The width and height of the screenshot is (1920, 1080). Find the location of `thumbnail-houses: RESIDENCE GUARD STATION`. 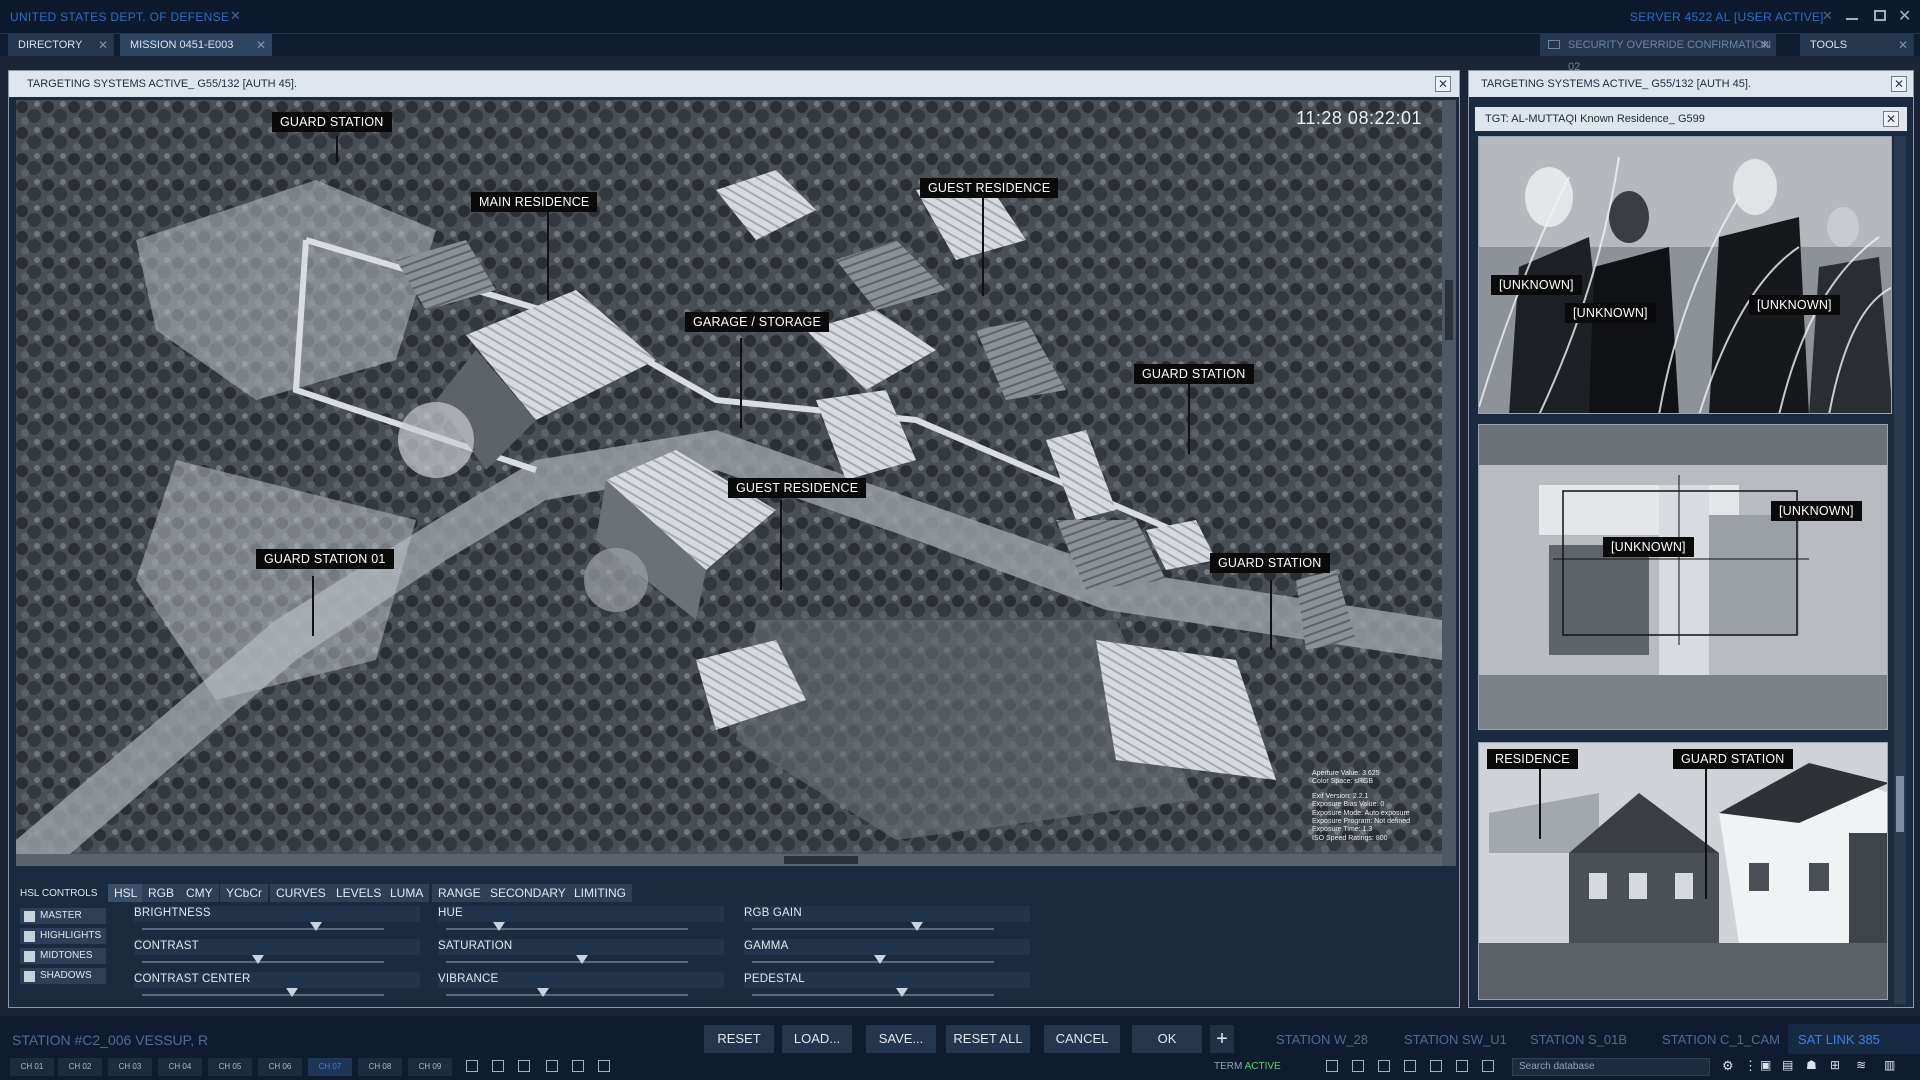

thumbnail-houses: RESIDENCE GUARD STATION is located at coordinates (1683, 871).